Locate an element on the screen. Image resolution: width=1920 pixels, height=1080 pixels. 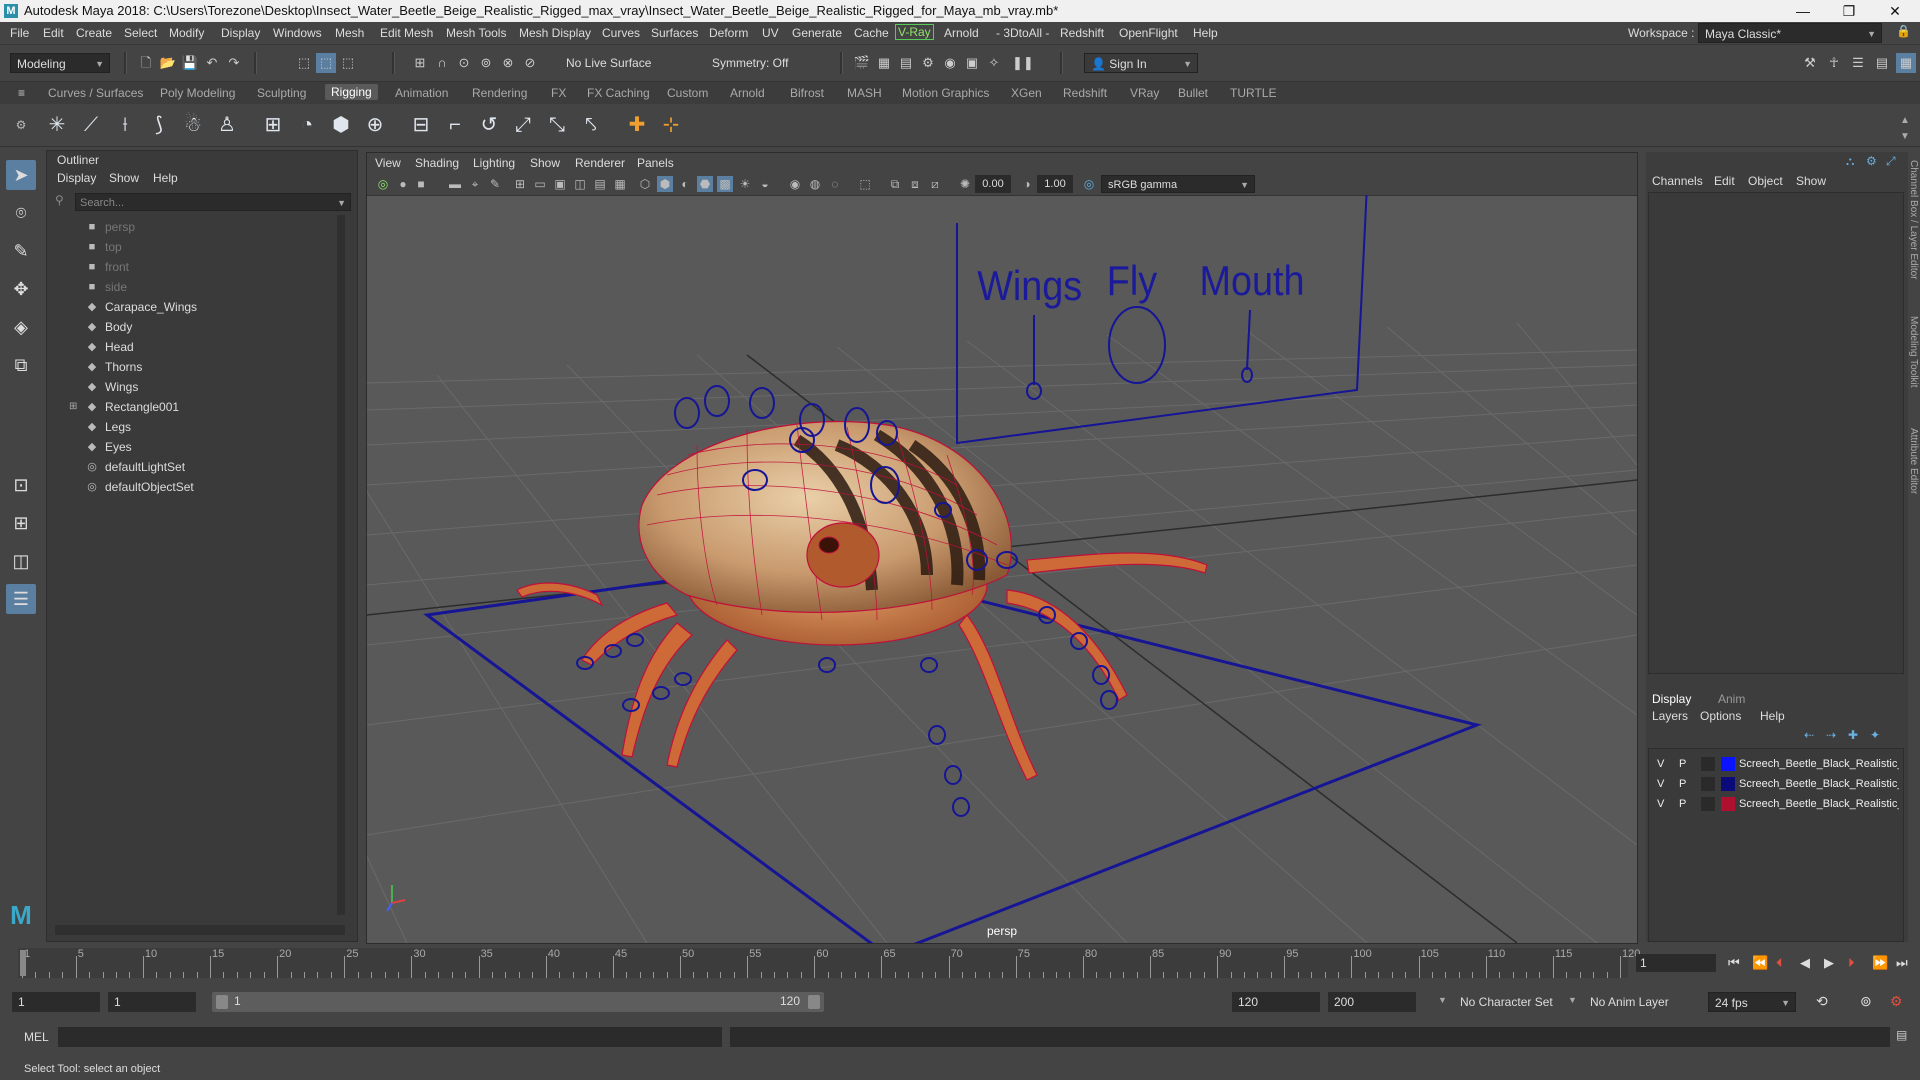
channel-box-icon: ▦ is located at coordinates (1906, 63).